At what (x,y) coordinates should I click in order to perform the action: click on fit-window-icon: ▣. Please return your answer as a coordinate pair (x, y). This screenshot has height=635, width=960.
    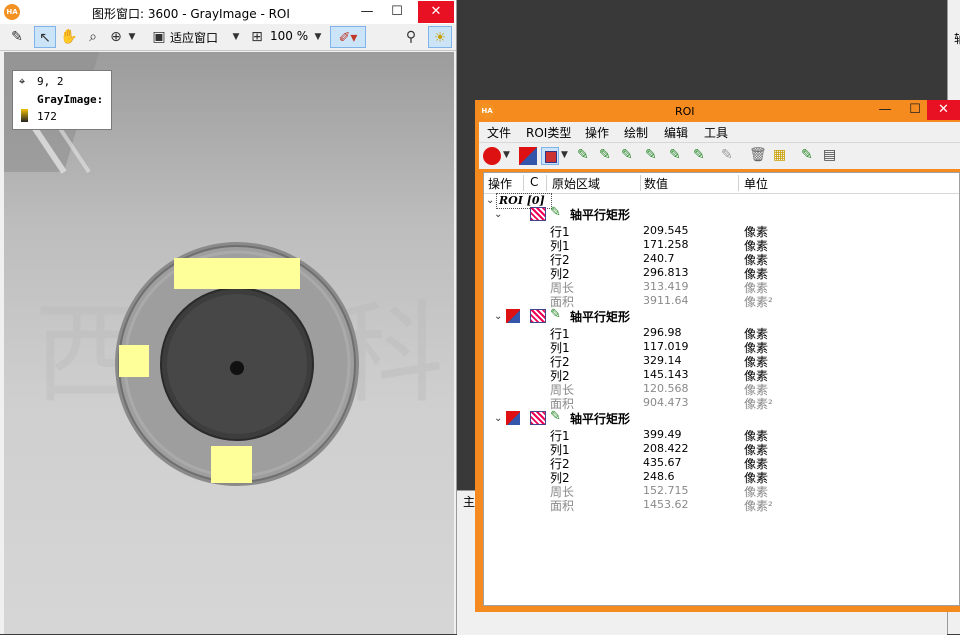
    Looking at the image, I should click on (159, 37).